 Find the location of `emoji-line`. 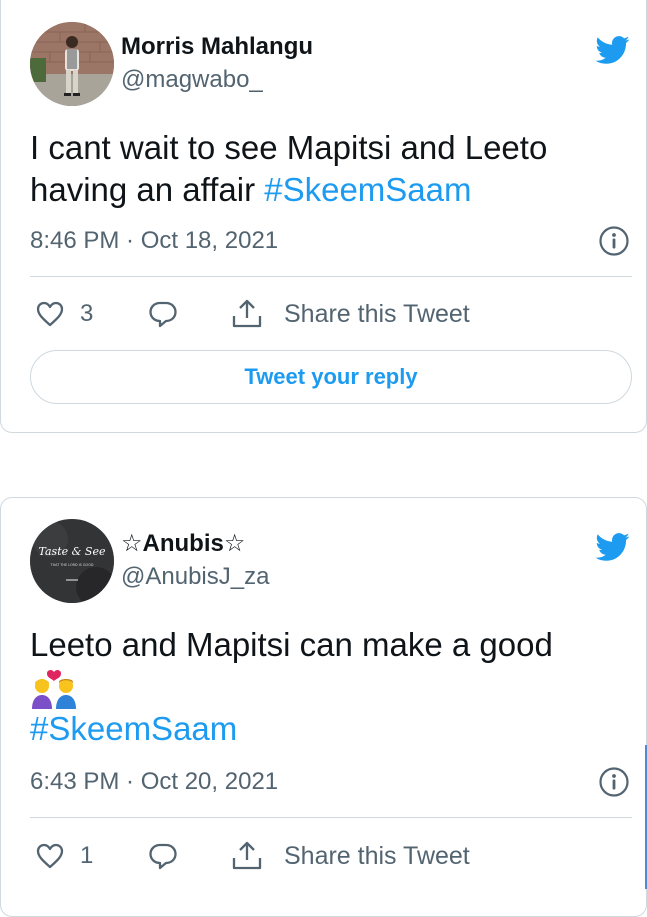

emoji-line is located at coordinates (323, 688).